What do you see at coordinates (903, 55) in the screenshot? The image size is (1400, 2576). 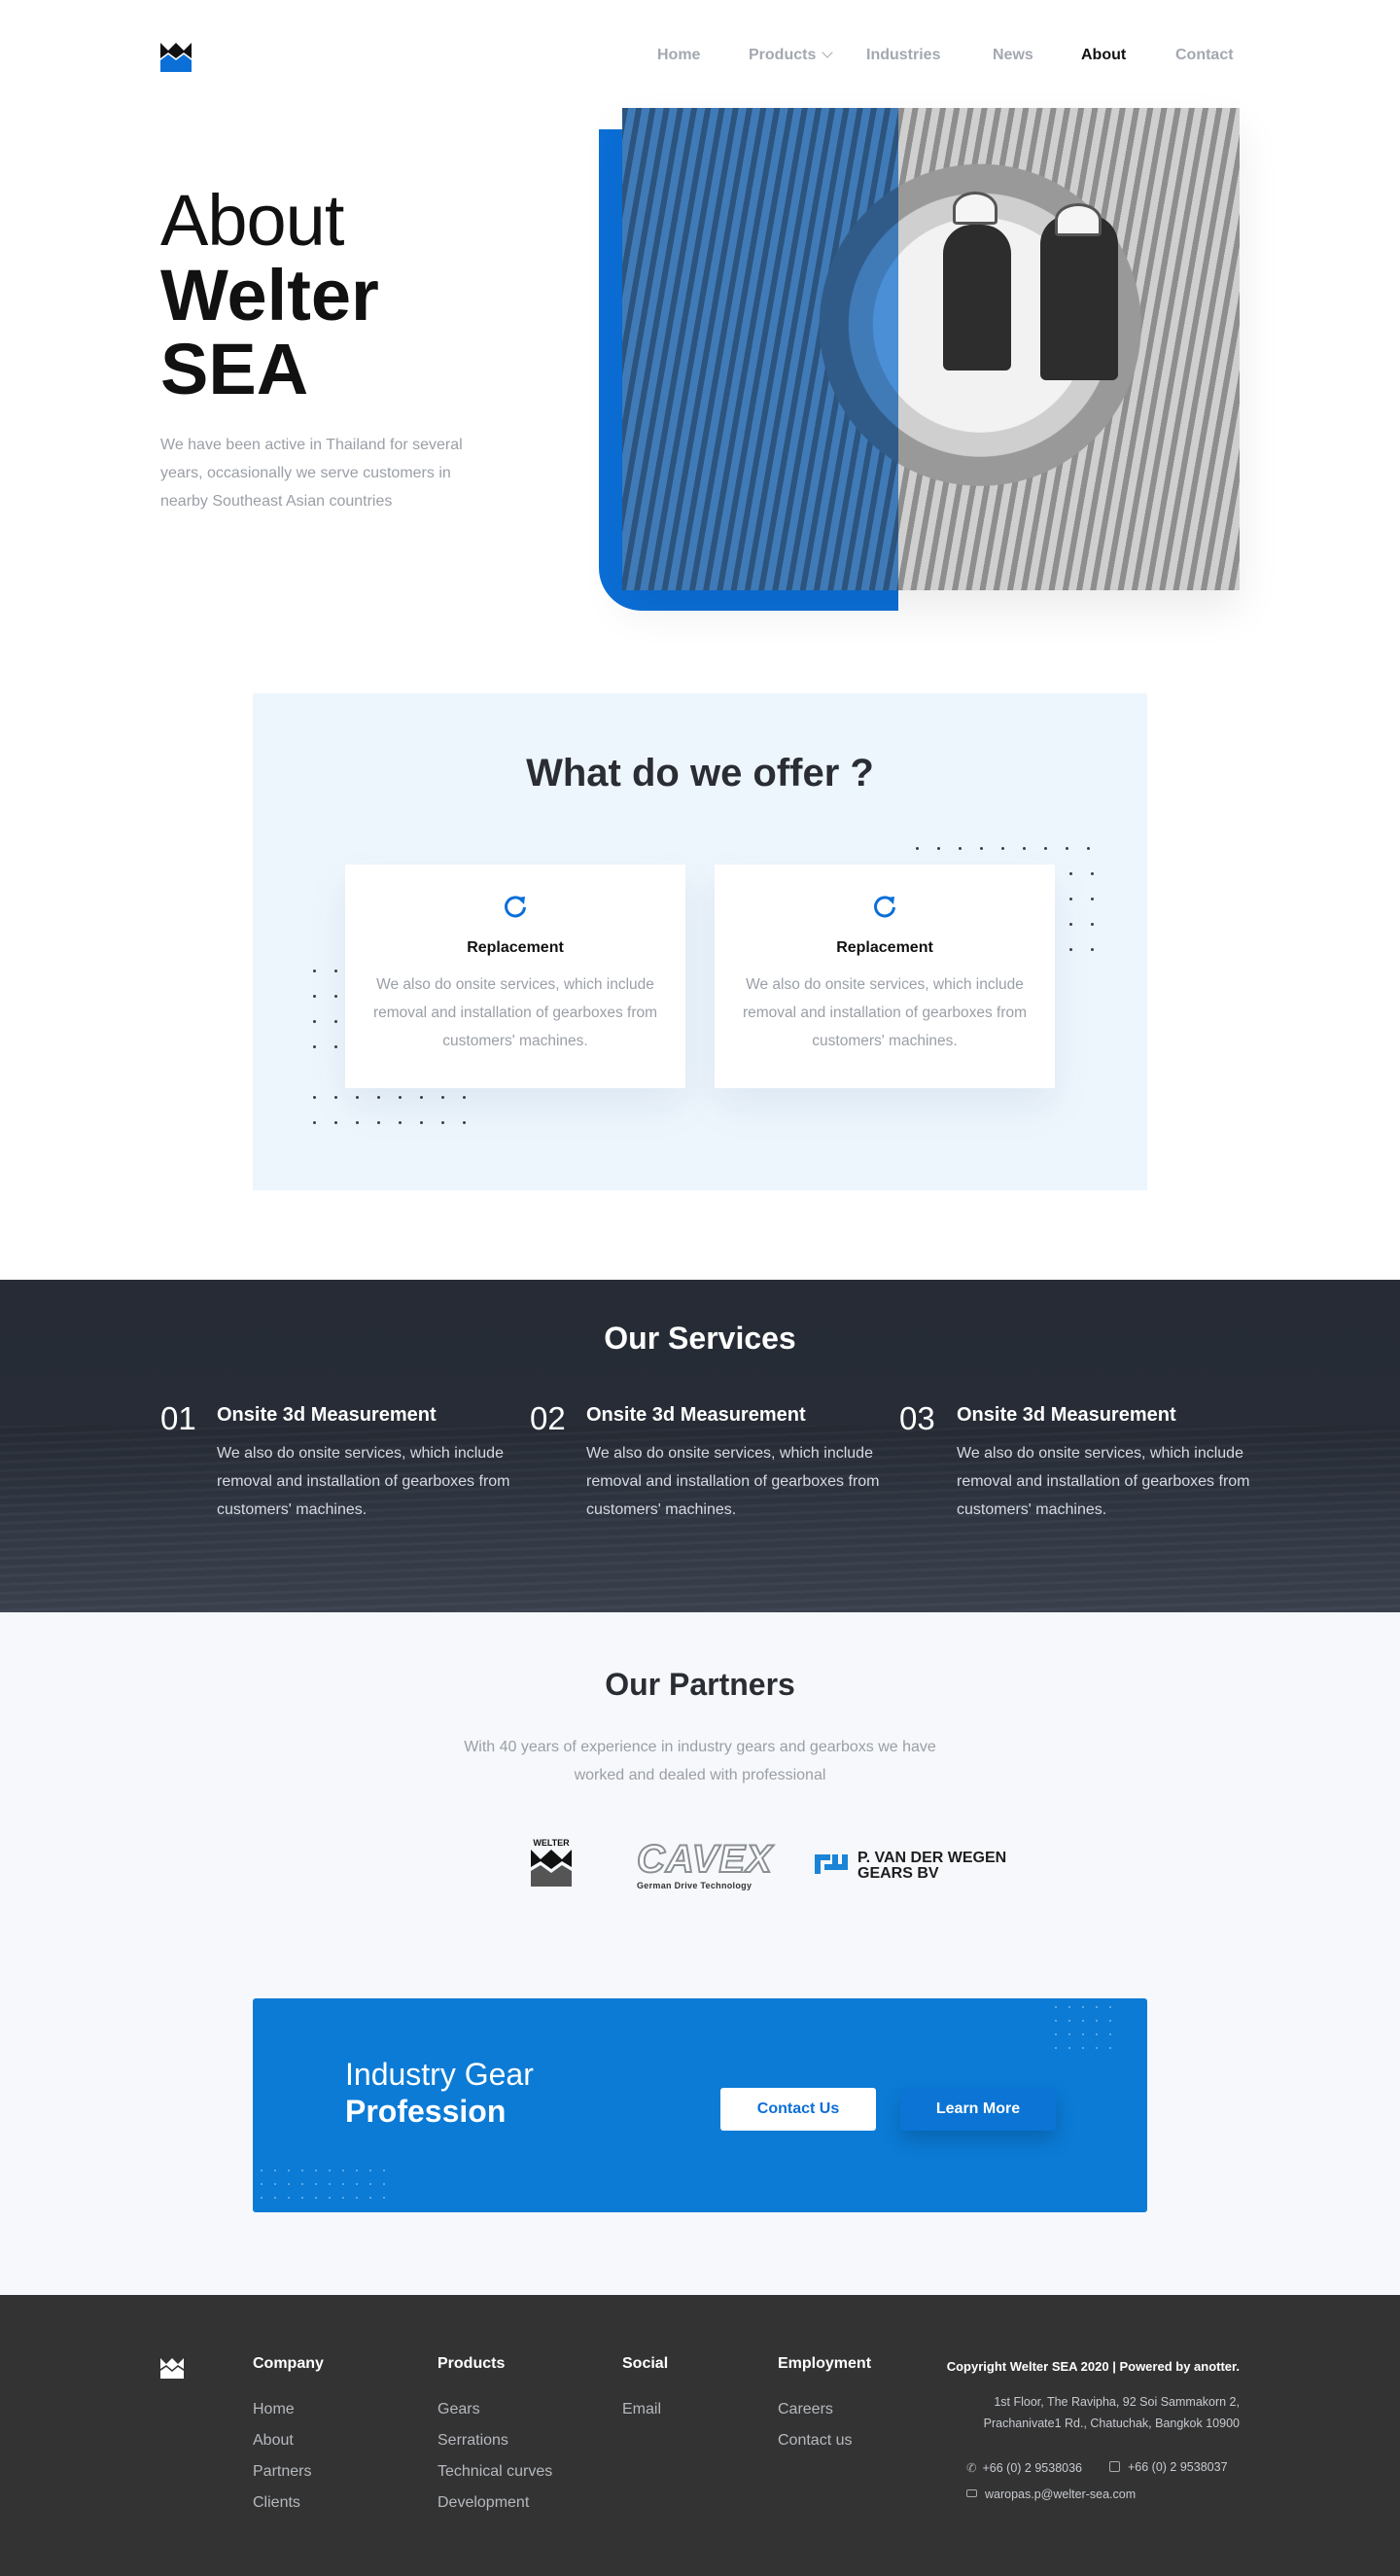 I see `nav-industries: Industries` at bounding box center [903, 55].